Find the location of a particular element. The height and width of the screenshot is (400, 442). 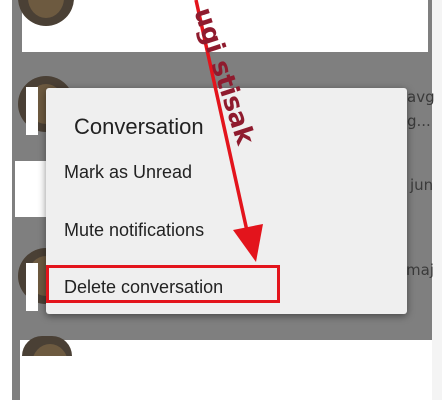

mark-as-unread-label: Mark as Unread is located at coordinates (128, 172).